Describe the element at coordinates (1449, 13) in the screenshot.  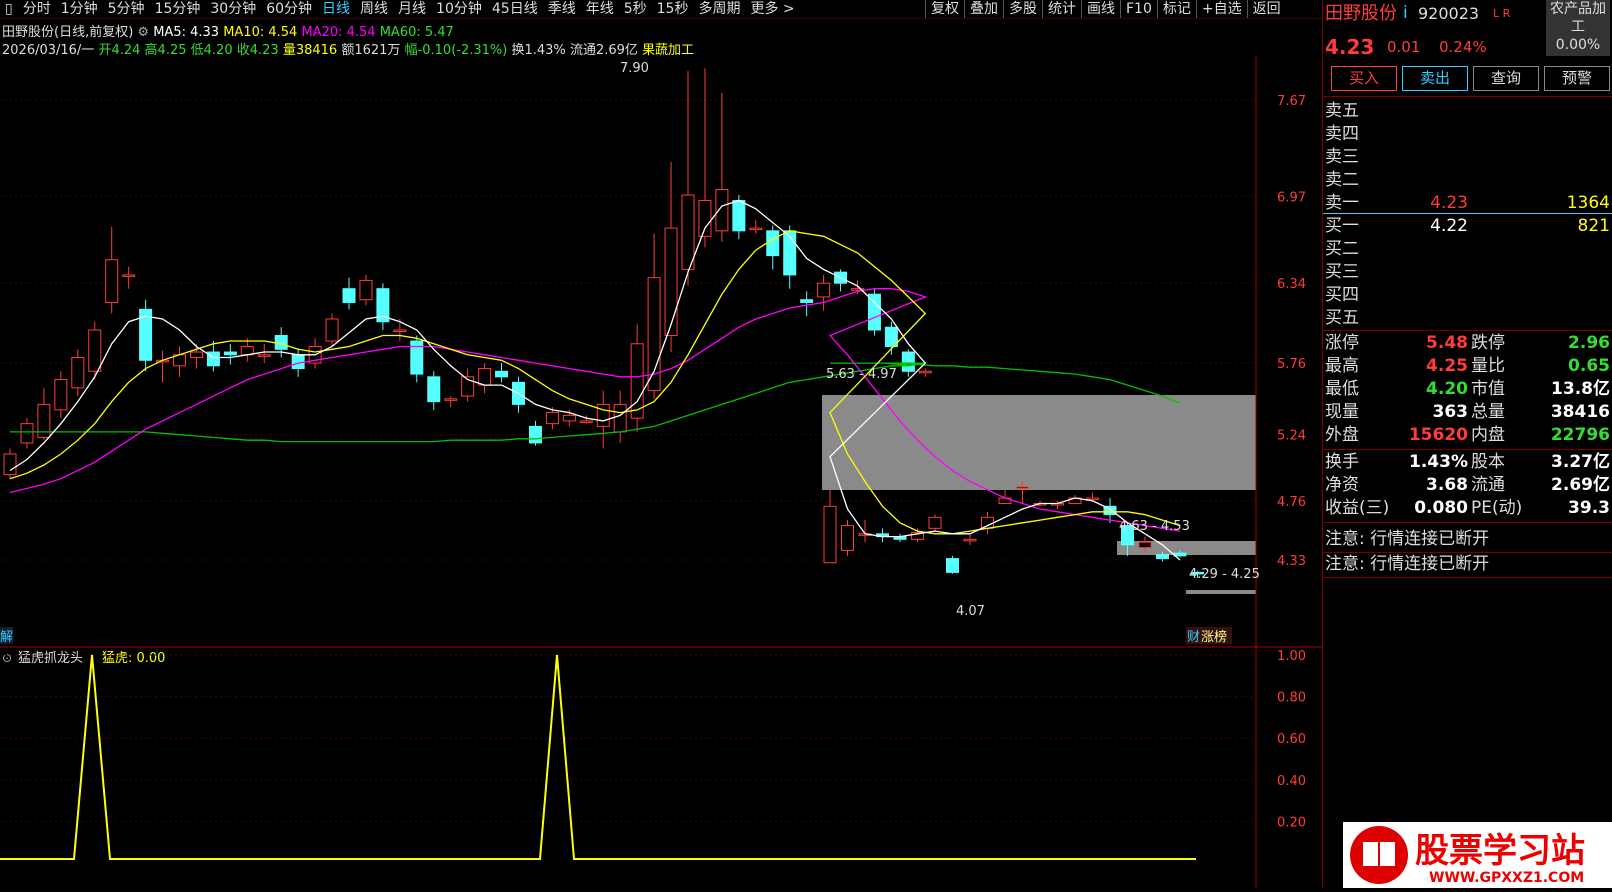
I see `stock-code: 920023` at that location.